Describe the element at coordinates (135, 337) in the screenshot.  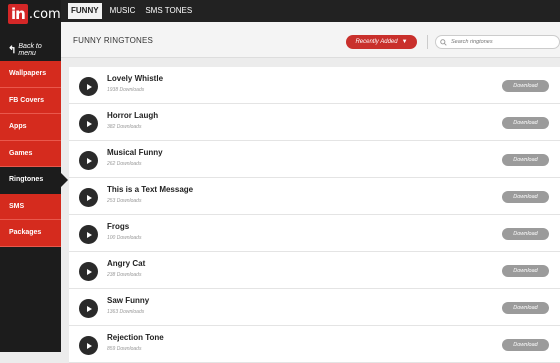
I see `ringtone-title: Rejection Tone` at that location.